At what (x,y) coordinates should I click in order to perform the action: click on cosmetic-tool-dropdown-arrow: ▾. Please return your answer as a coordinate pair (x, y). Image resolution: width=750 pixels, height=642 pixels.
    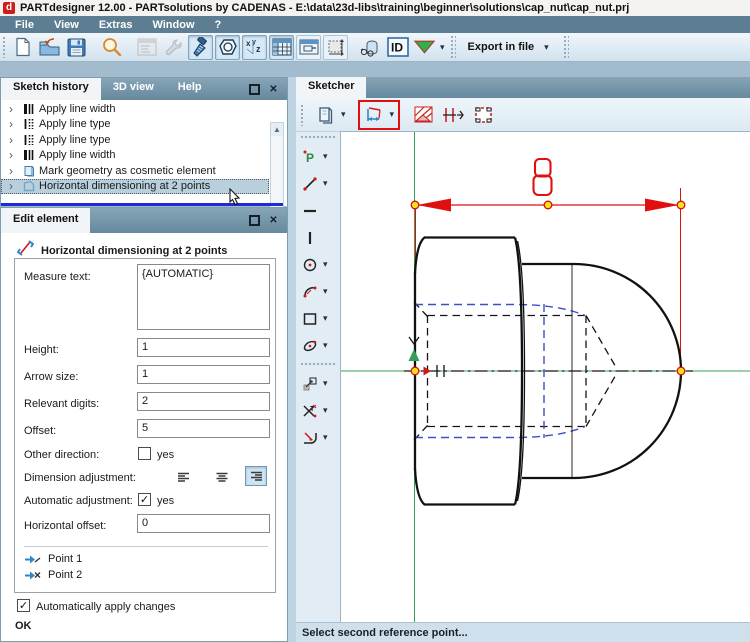
    Looking at the image, I should click on (343, 114).